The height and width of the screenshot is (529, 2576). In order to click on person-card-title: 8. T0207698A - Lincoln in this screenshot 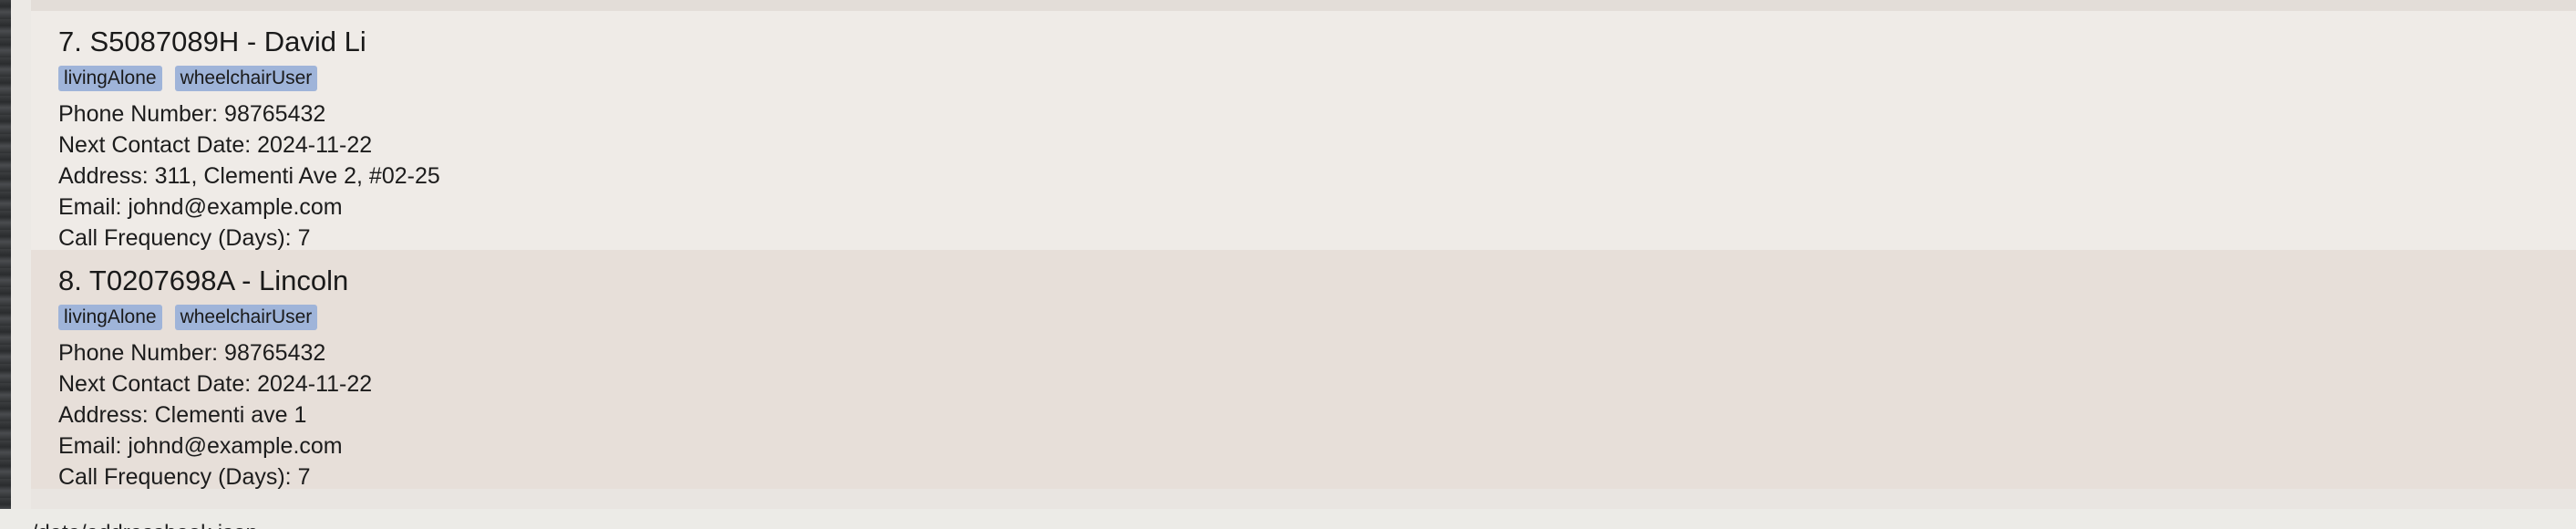, I will do `click(203, 280)`.